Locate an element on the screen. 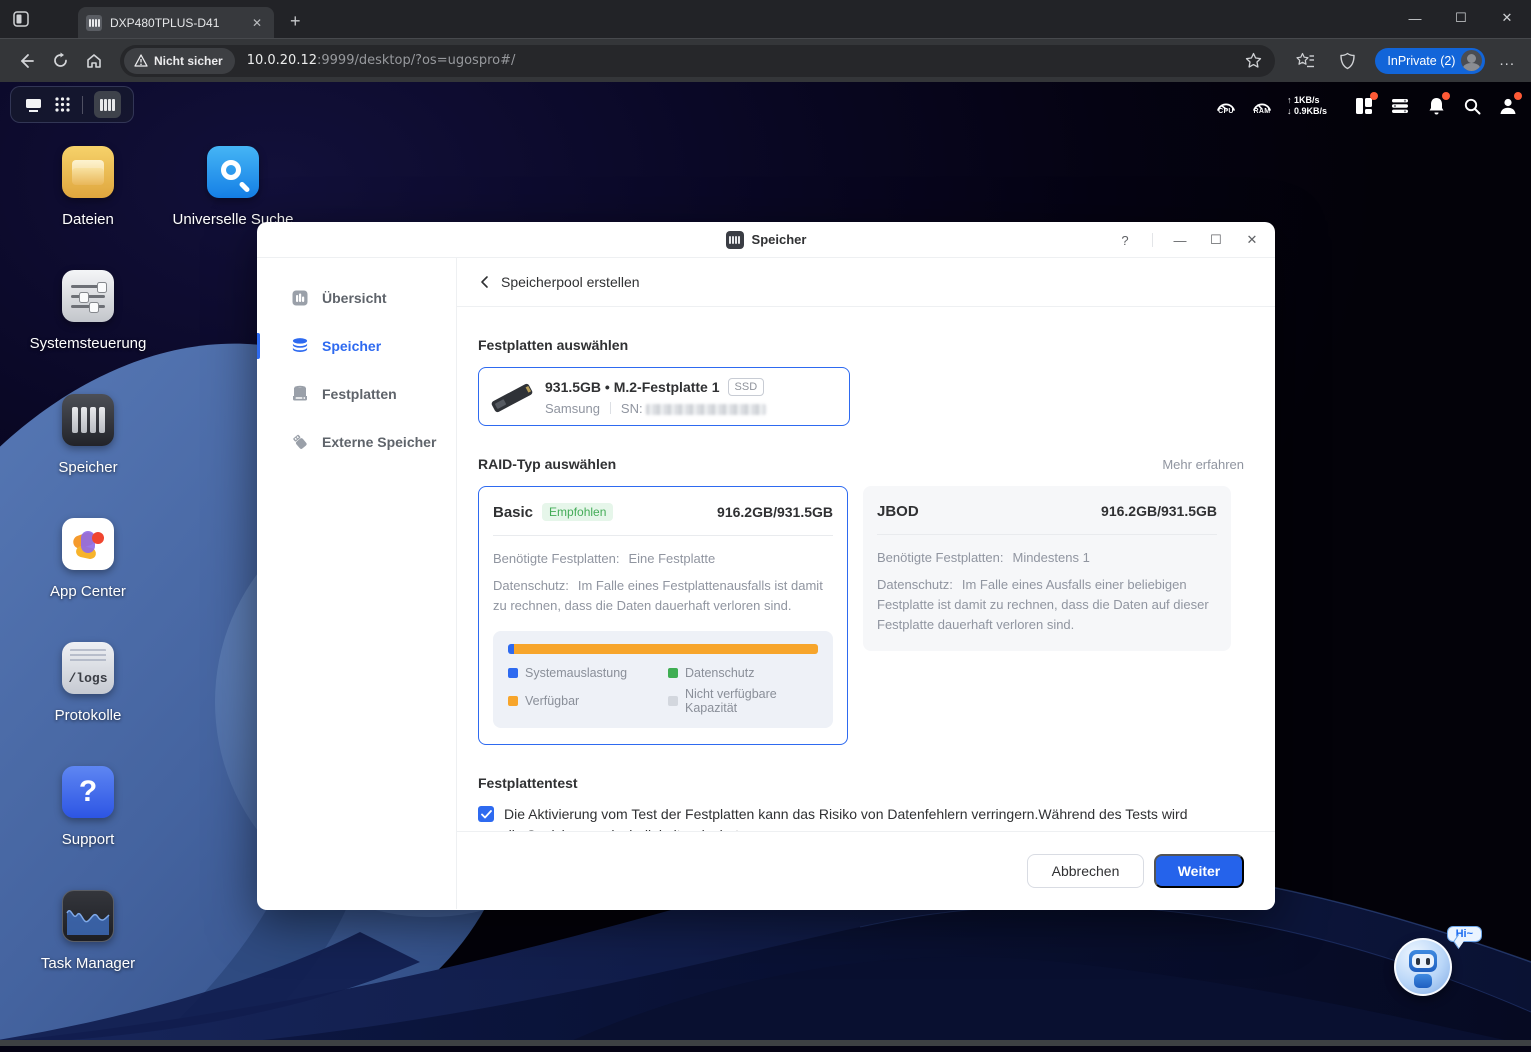 The image size is (1531, 1052). legend-item-systemauslastung: Systemauslastung is located at coordinates (588, 673).